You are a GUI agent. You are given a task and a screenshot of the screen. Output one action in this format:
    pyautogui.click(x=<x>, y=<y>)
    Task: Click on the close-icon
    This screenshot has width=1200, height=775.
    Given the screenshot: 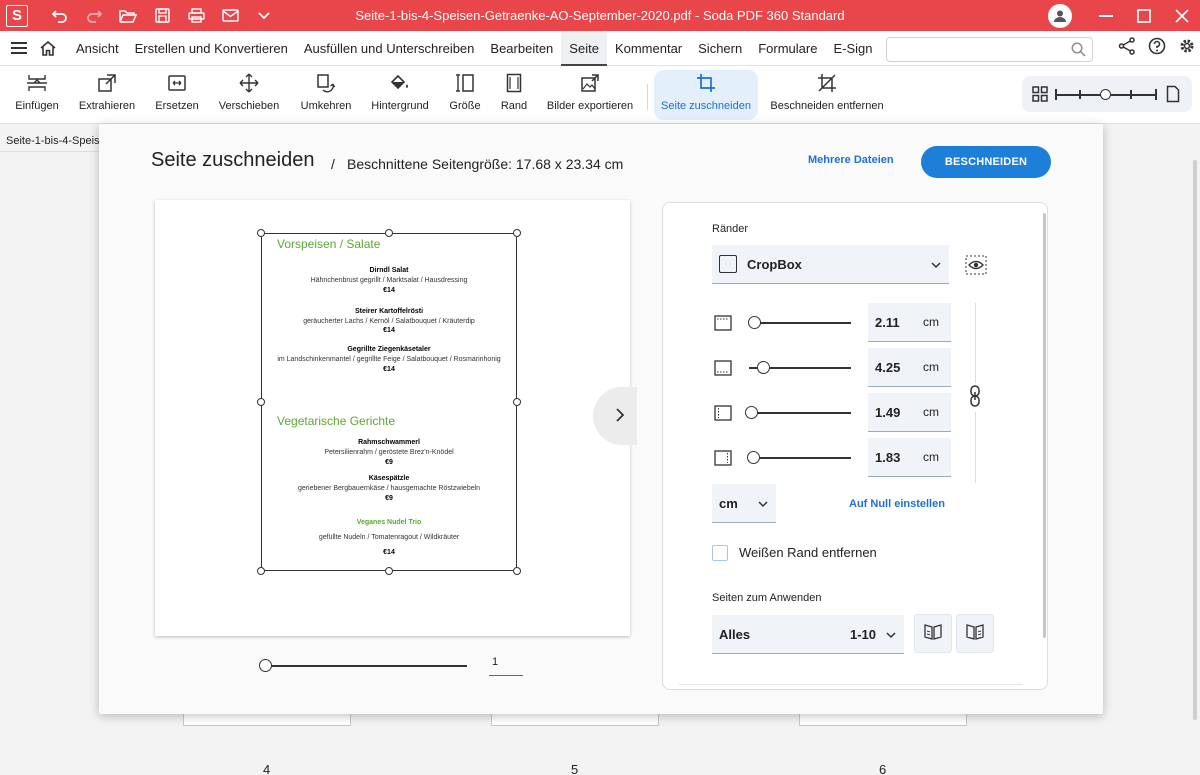 What is the action you would take?
    pyautogui.click(x=1182, y=16)
    